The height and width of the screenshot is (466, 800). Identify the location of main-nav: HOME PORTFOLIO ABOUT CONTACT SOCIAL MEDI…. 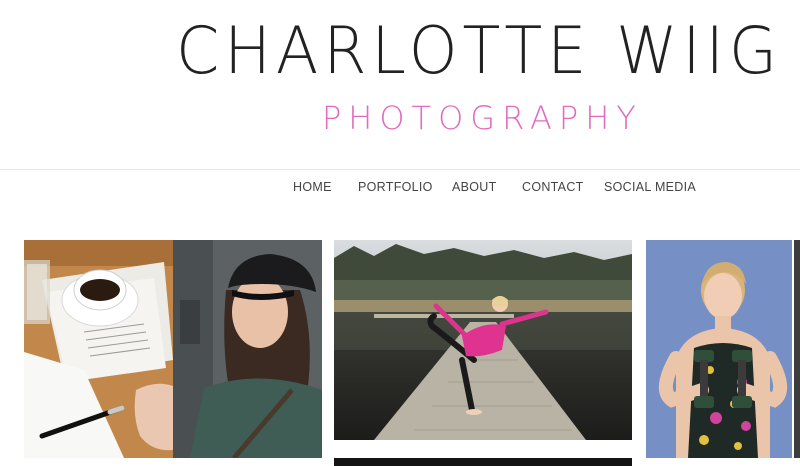
(400, 189).